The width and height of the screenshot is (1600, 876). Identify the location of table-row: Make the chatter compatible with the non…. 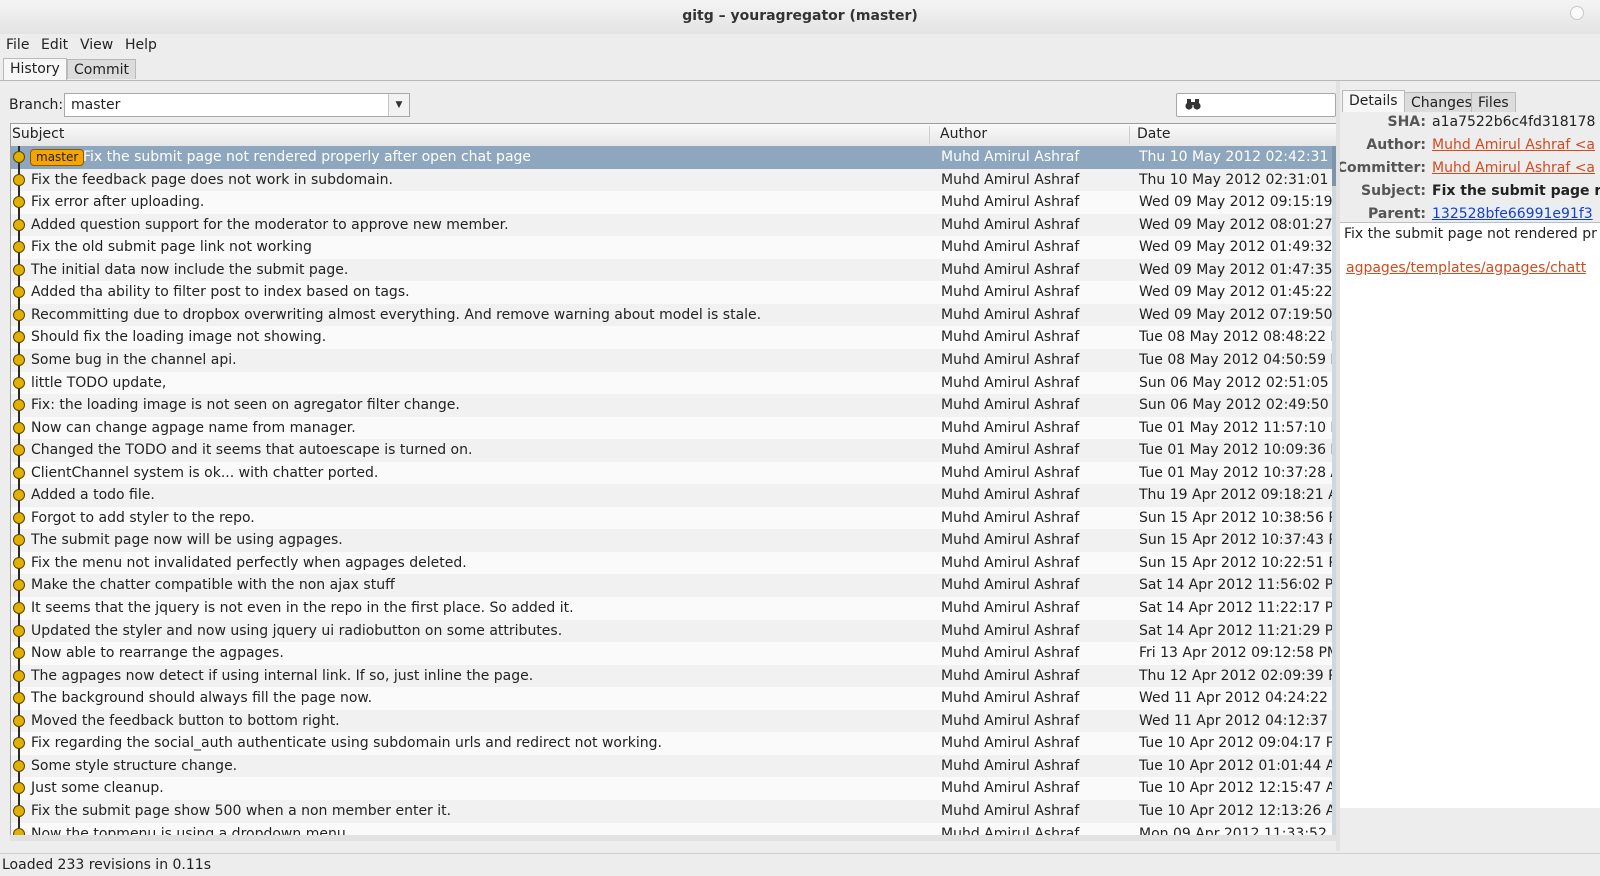
(674, 586).